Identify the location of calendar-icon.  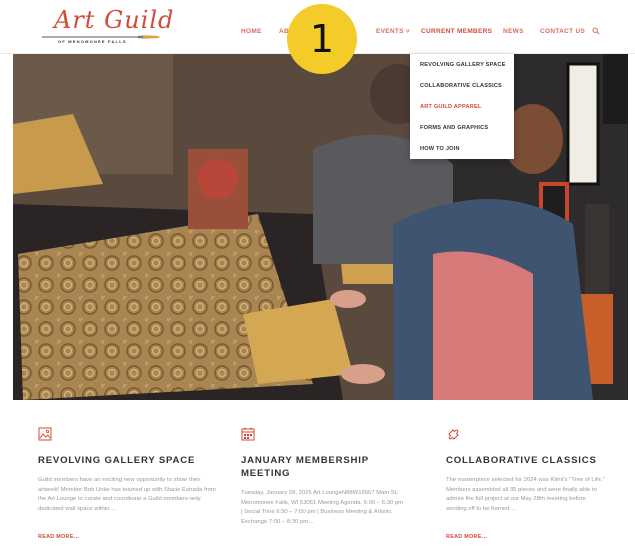
(248, 434).